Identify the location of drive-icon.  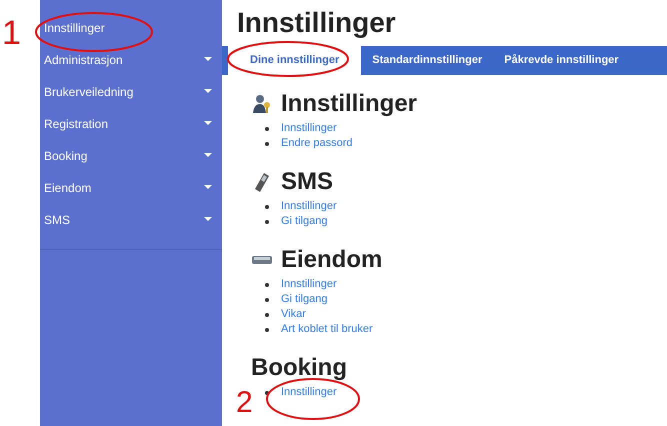
(262, 260).